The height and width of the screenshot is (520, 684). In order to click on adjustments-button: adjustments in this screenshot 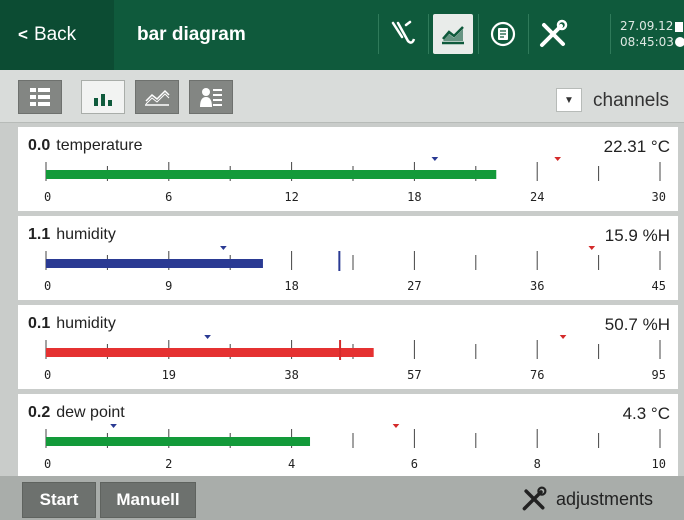, I will do `click(586, 499)`.